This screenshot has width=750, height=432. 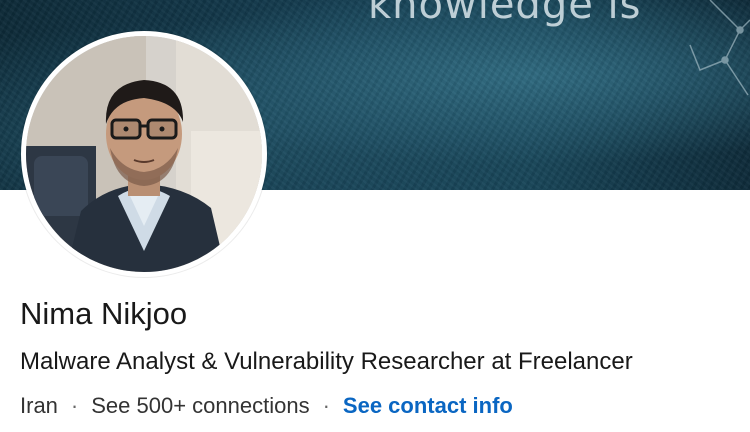 I want to click on profile-location: Iran, so click(x=39, y=405).